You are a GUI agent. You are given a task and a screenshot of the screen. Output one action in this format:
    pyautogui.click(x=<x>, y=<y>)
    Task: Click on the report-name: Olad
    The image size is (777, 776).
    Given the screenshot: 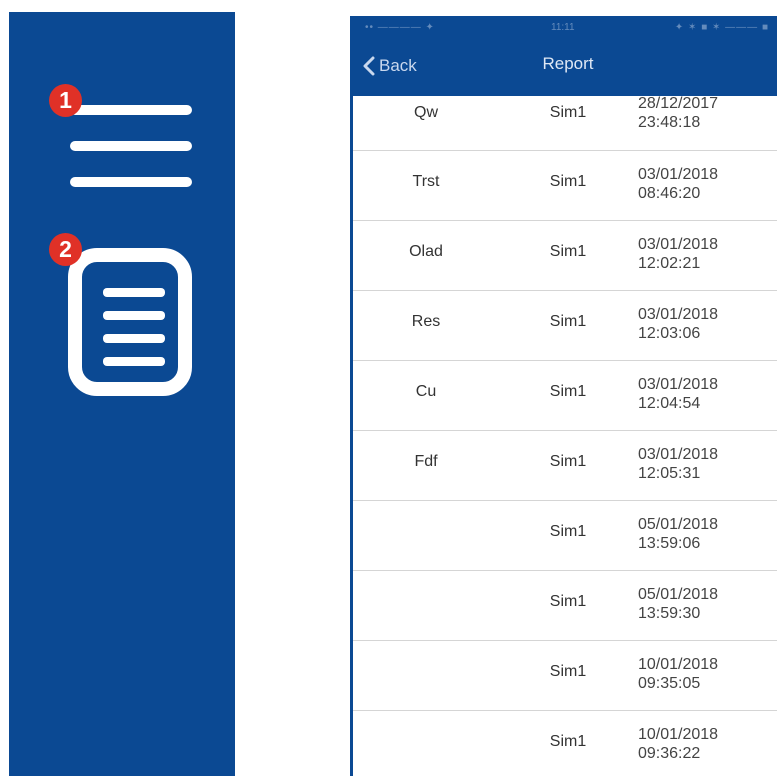 What is the action you would take?
    pyautogui.click(x=426, y=251)
    